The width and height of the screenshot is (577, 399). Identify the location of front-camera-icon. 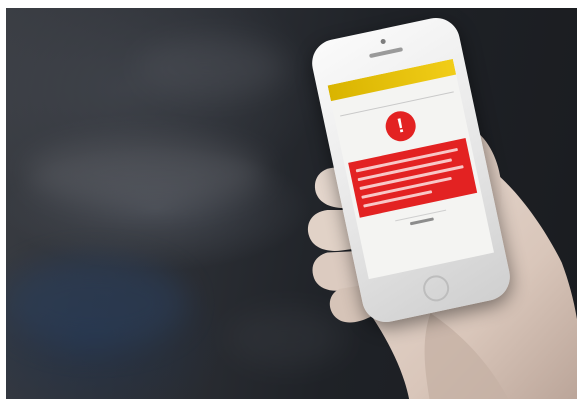
(383, 41).